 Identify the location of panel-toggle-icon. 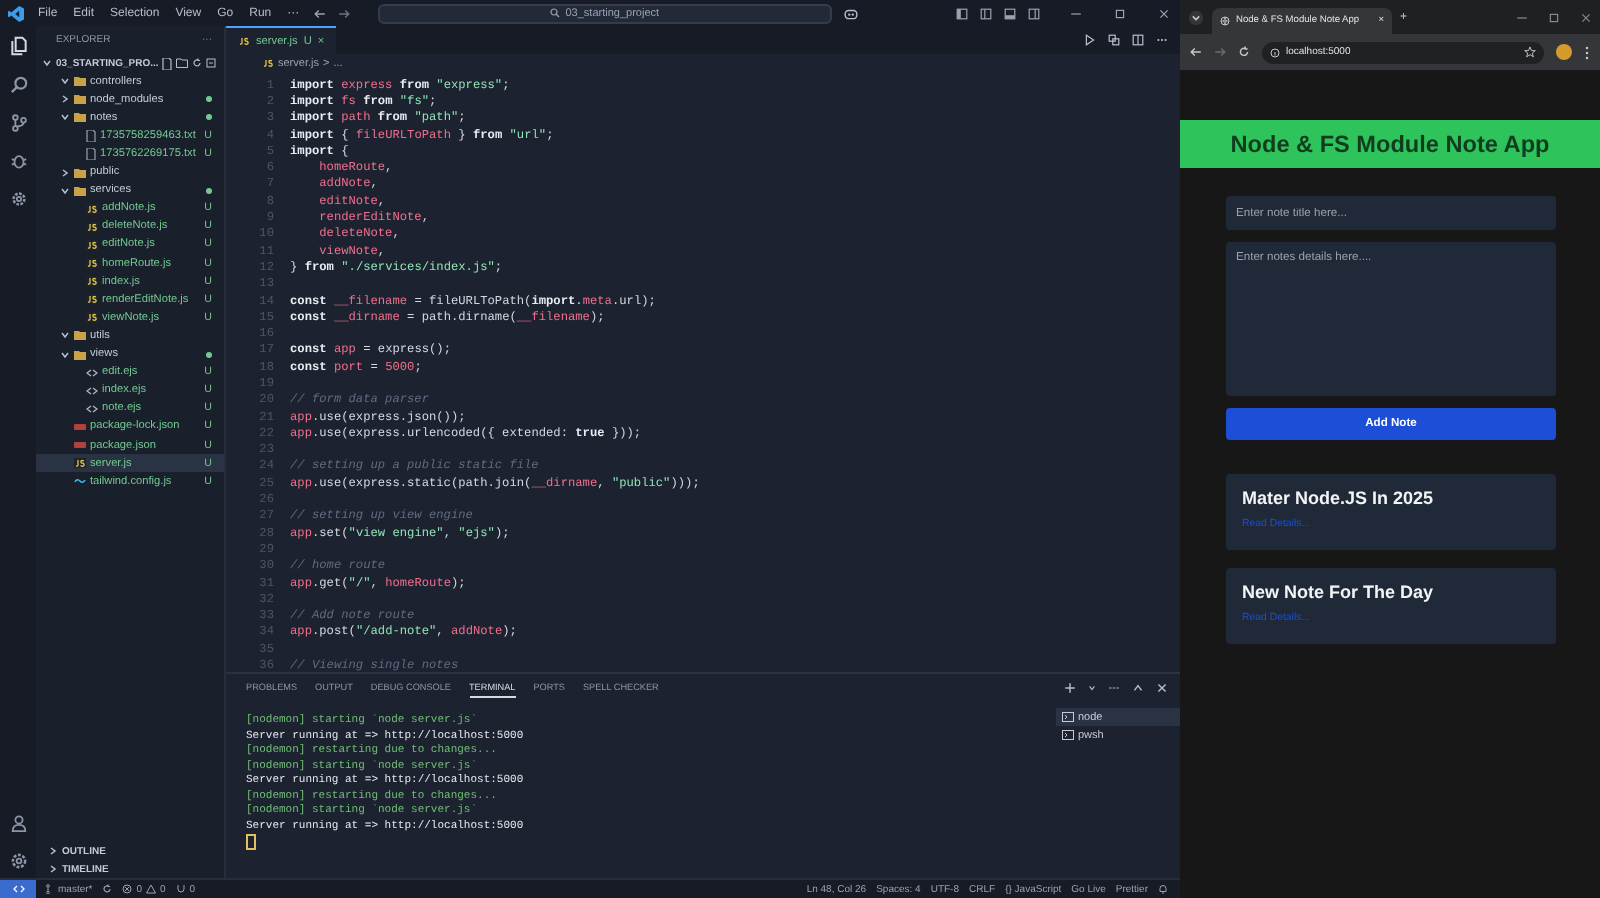
(1010, 13).